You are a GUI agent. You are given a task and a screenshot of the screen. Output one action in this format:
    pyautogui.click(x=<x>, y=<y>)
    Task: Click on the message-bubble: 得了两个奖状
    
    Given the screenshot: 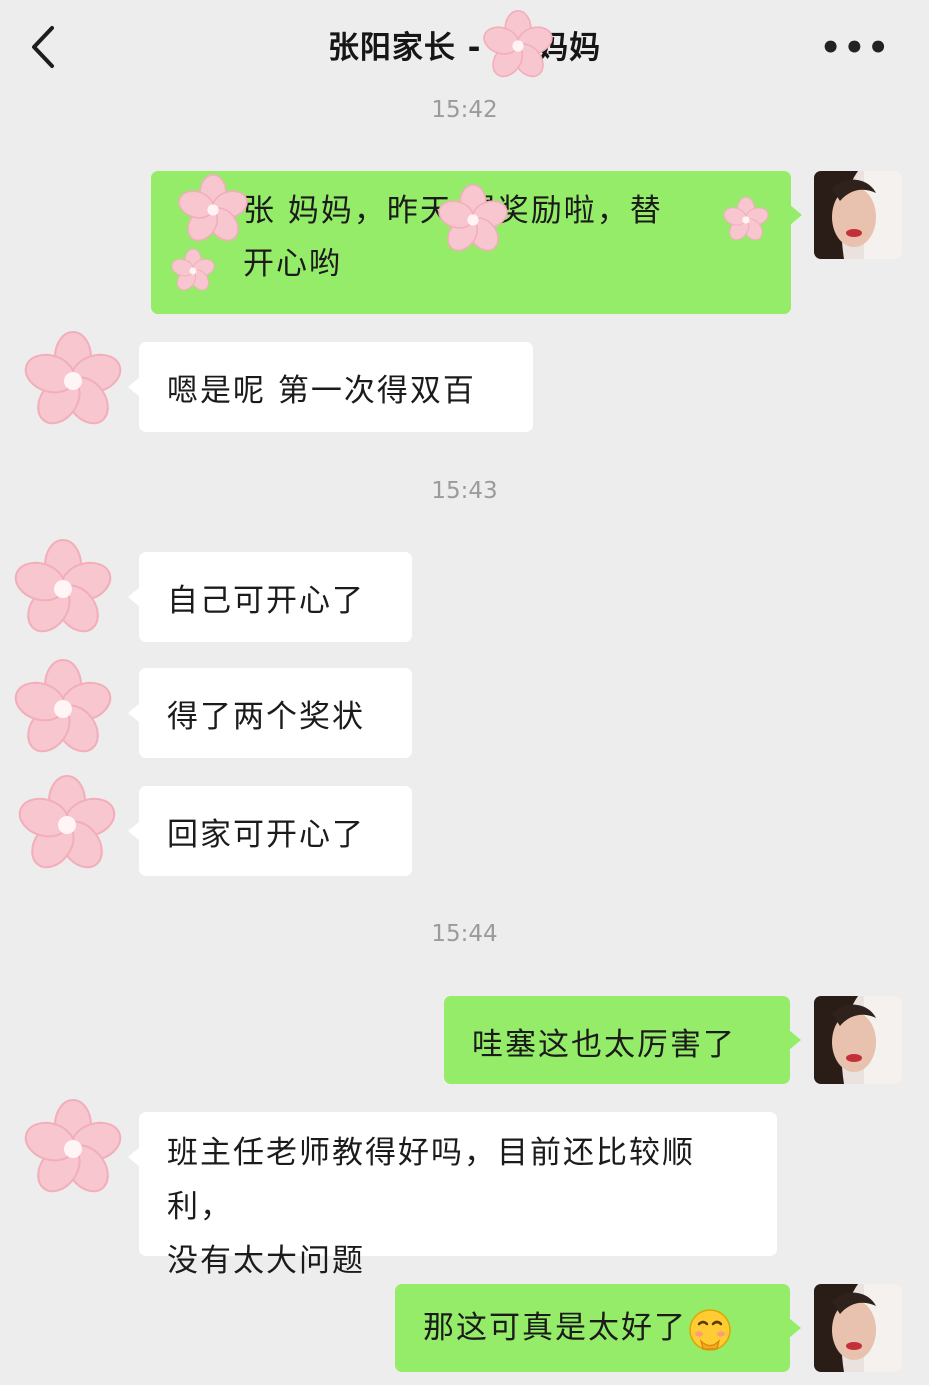 What is the action you would take?
    pyautogui.click(x=275, y=713)
    